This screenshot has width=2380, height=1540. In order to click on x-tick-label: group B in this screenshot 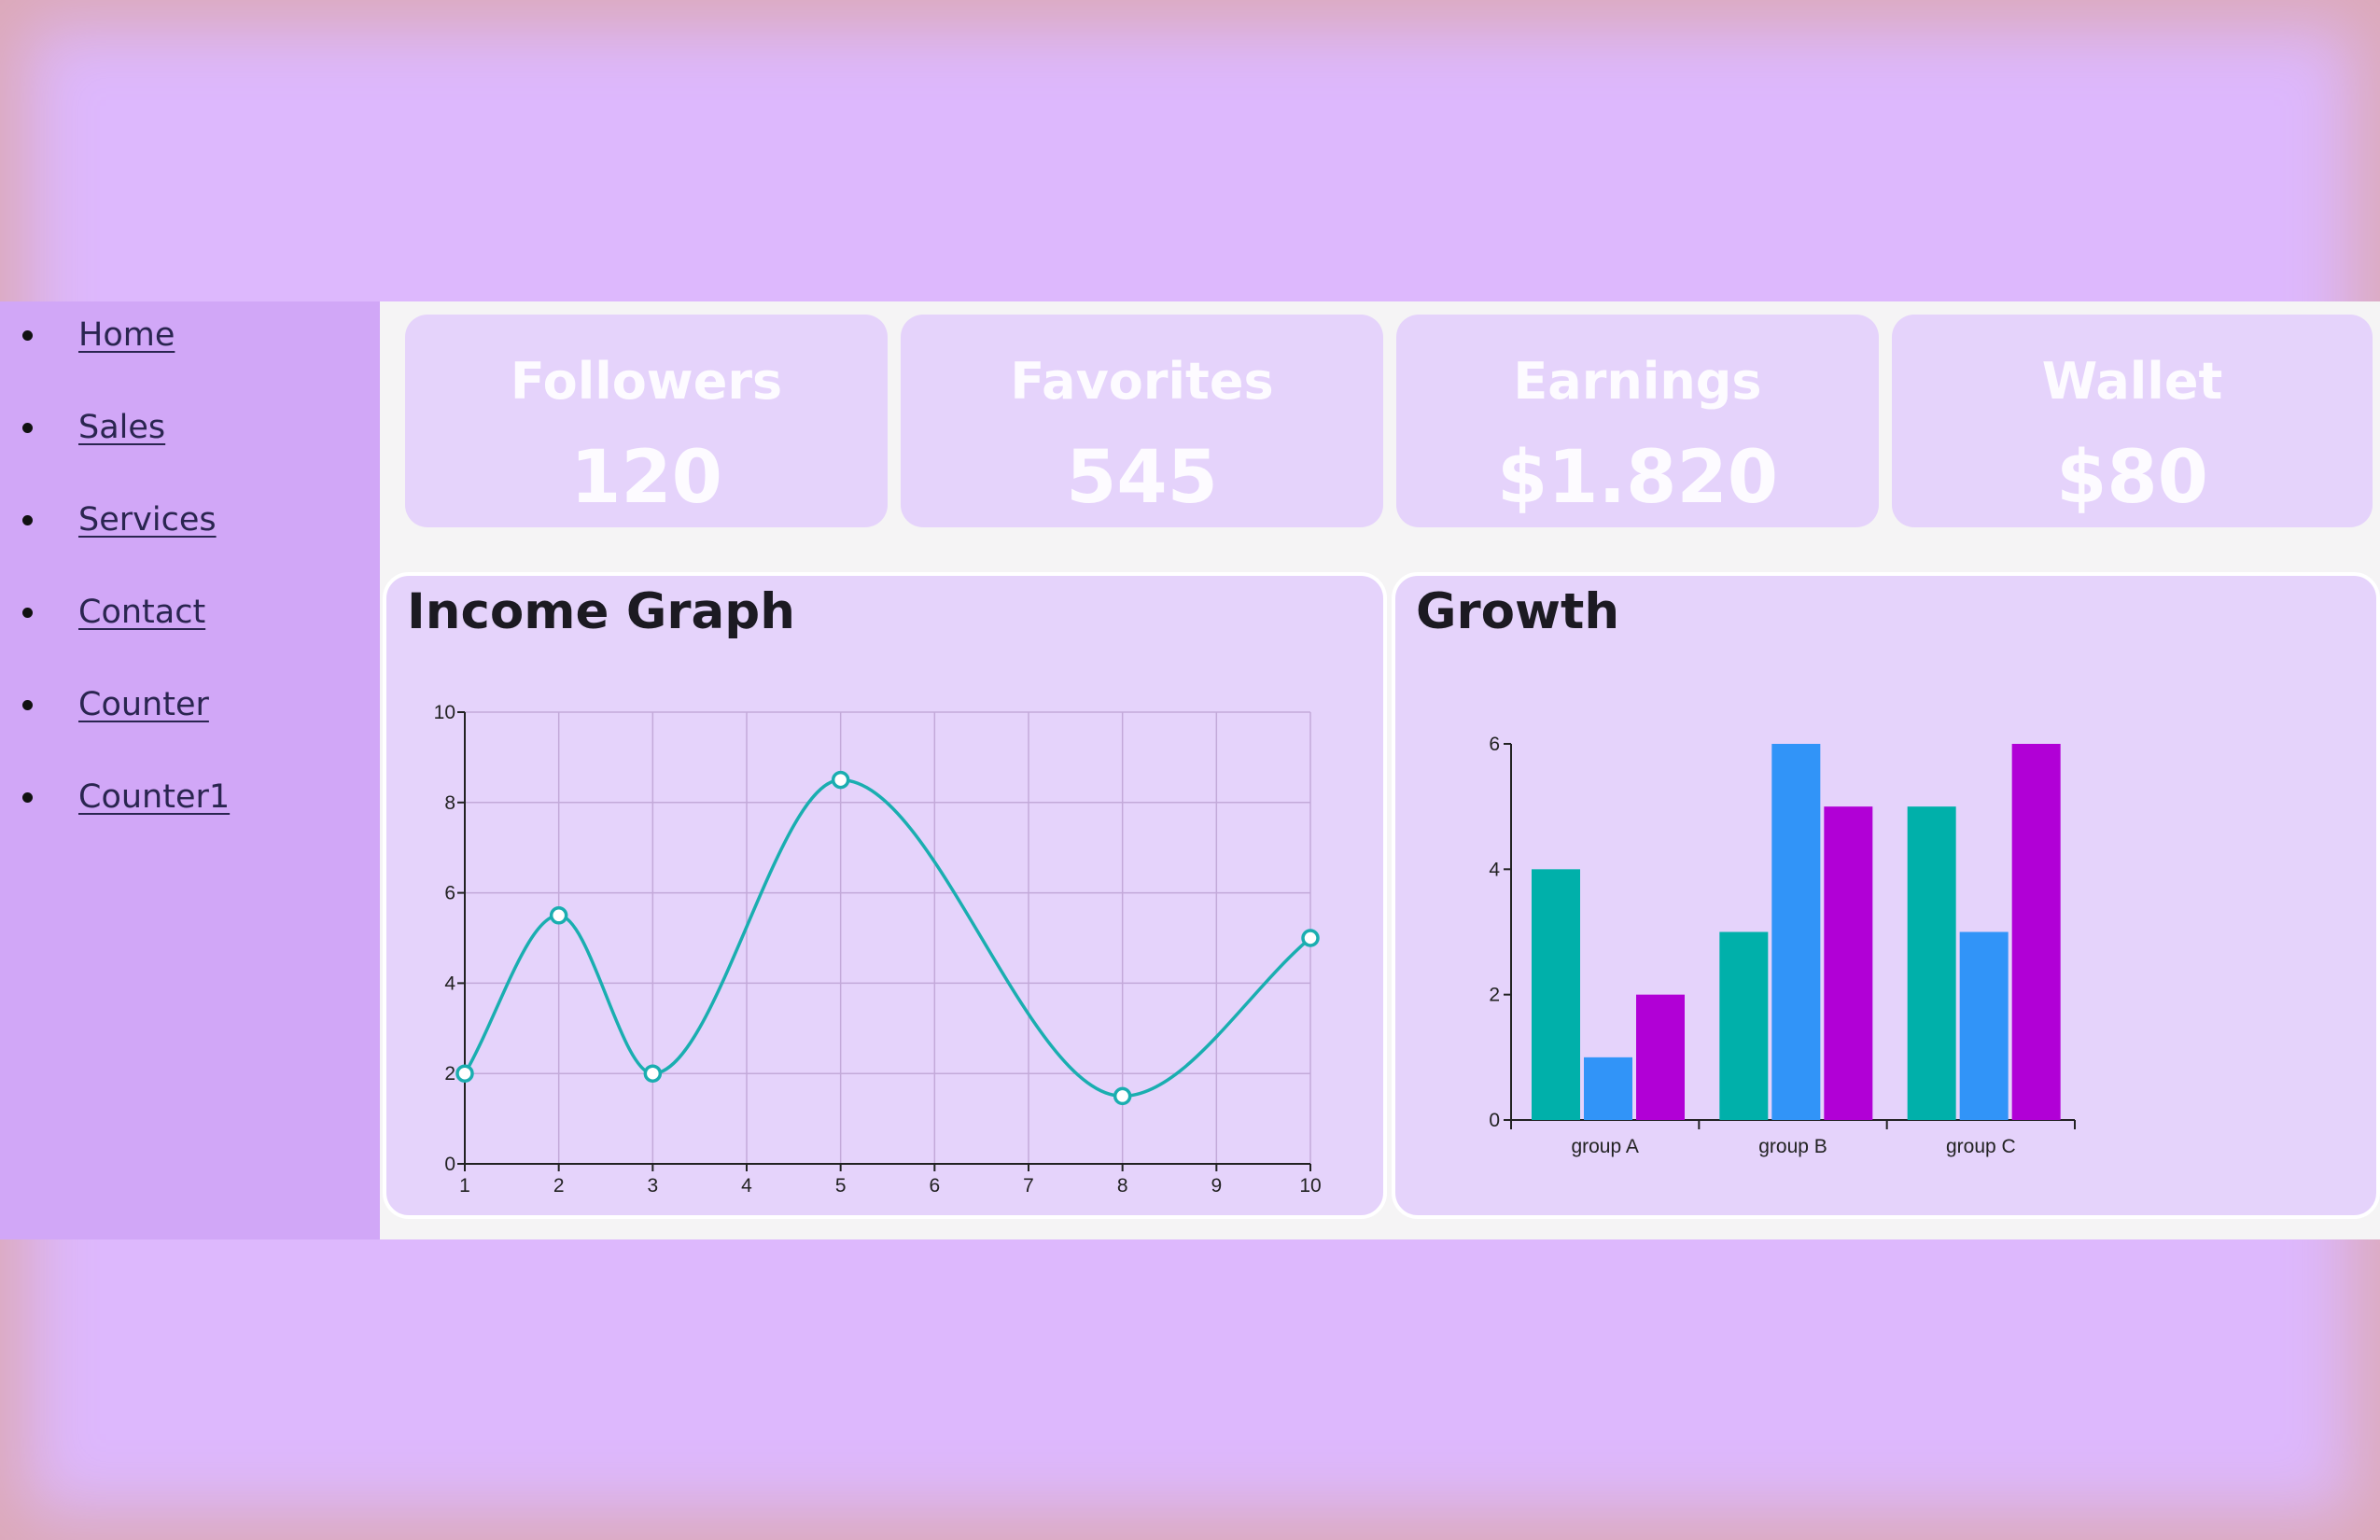, I will do `click(1792, 1146)`.